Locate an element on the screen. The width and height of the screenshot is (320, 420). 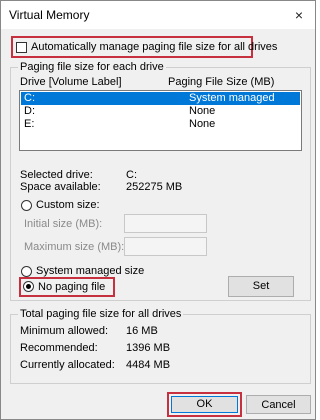
minimum-allowed-label: Minimum allowed: is located at coordinates (64, 331).